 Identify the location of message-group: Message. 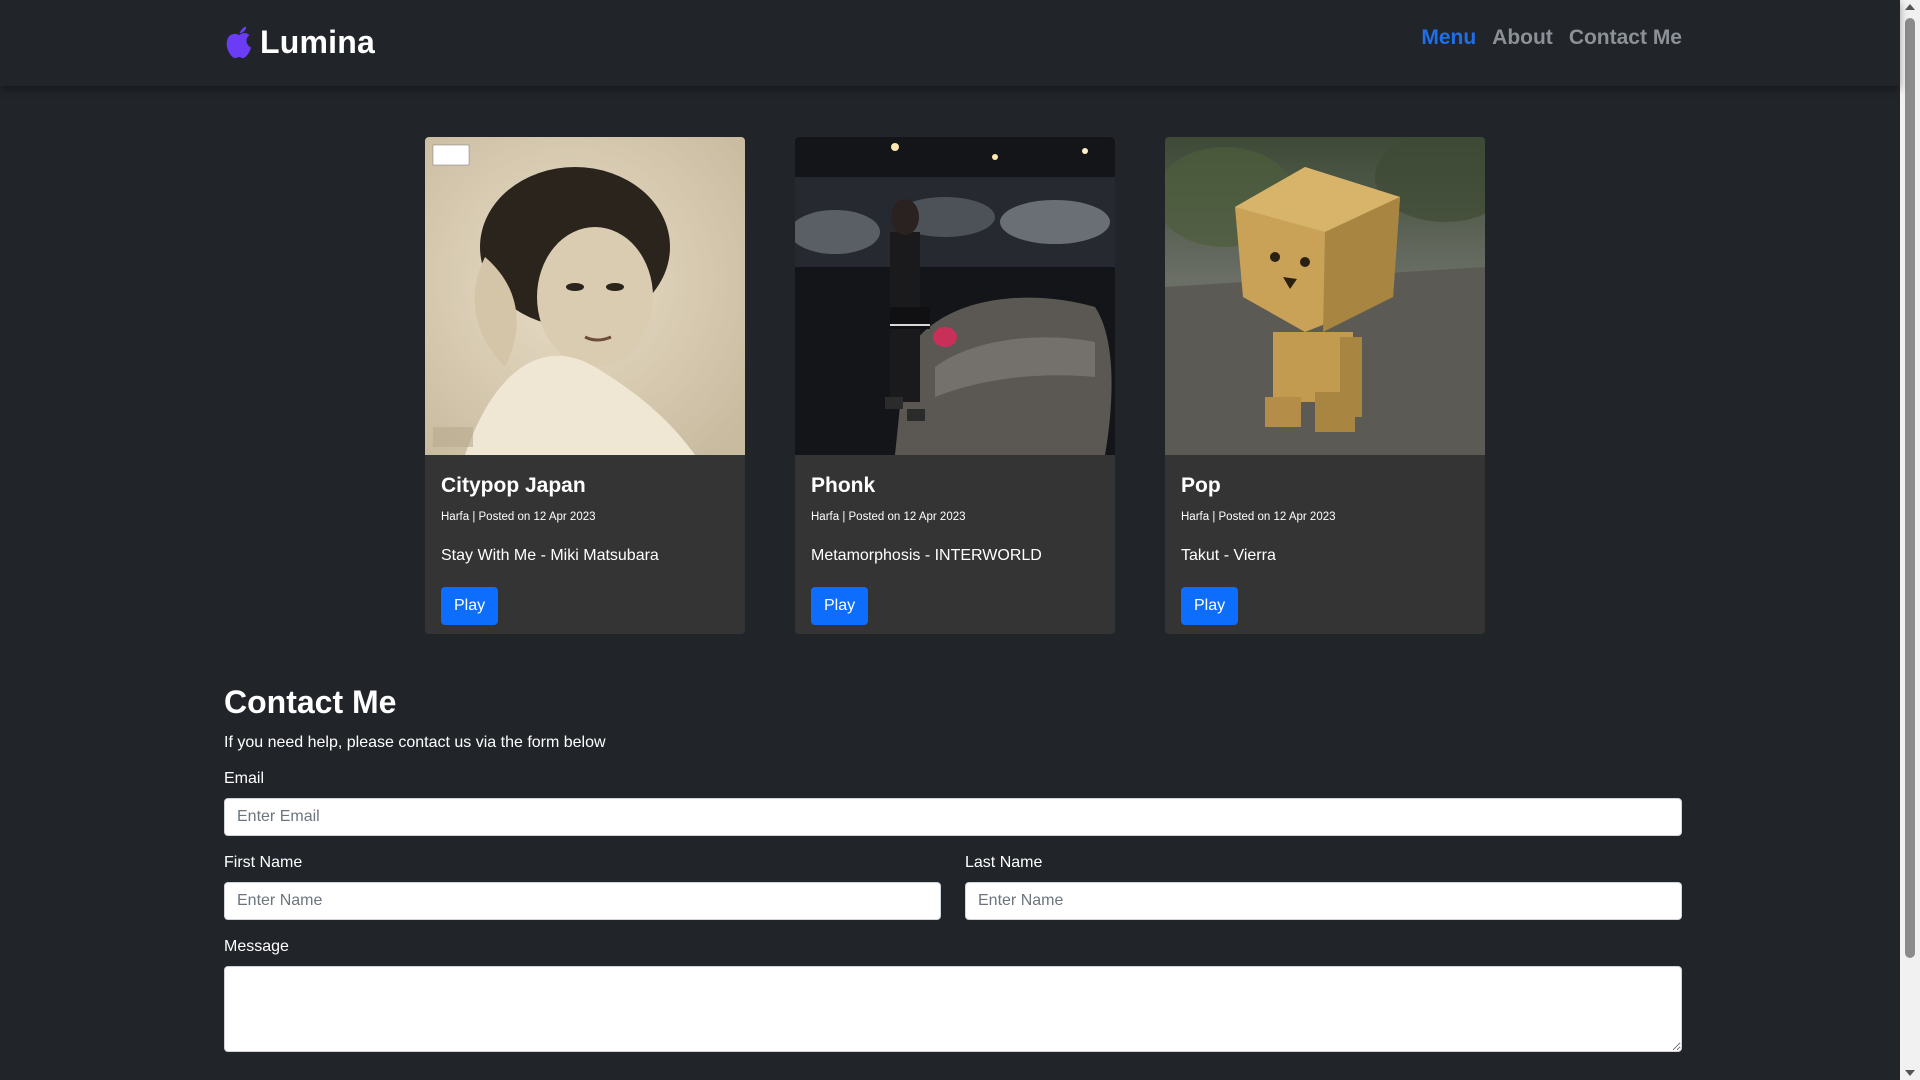
(953, 996).